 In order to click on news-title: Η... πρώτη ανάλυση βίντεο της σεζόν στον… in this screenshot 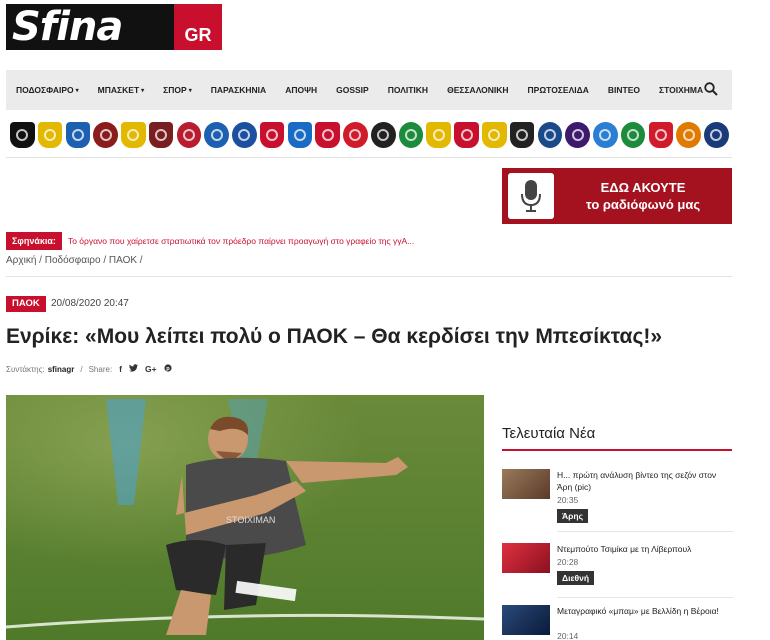, I will do `click(645, 481)`.